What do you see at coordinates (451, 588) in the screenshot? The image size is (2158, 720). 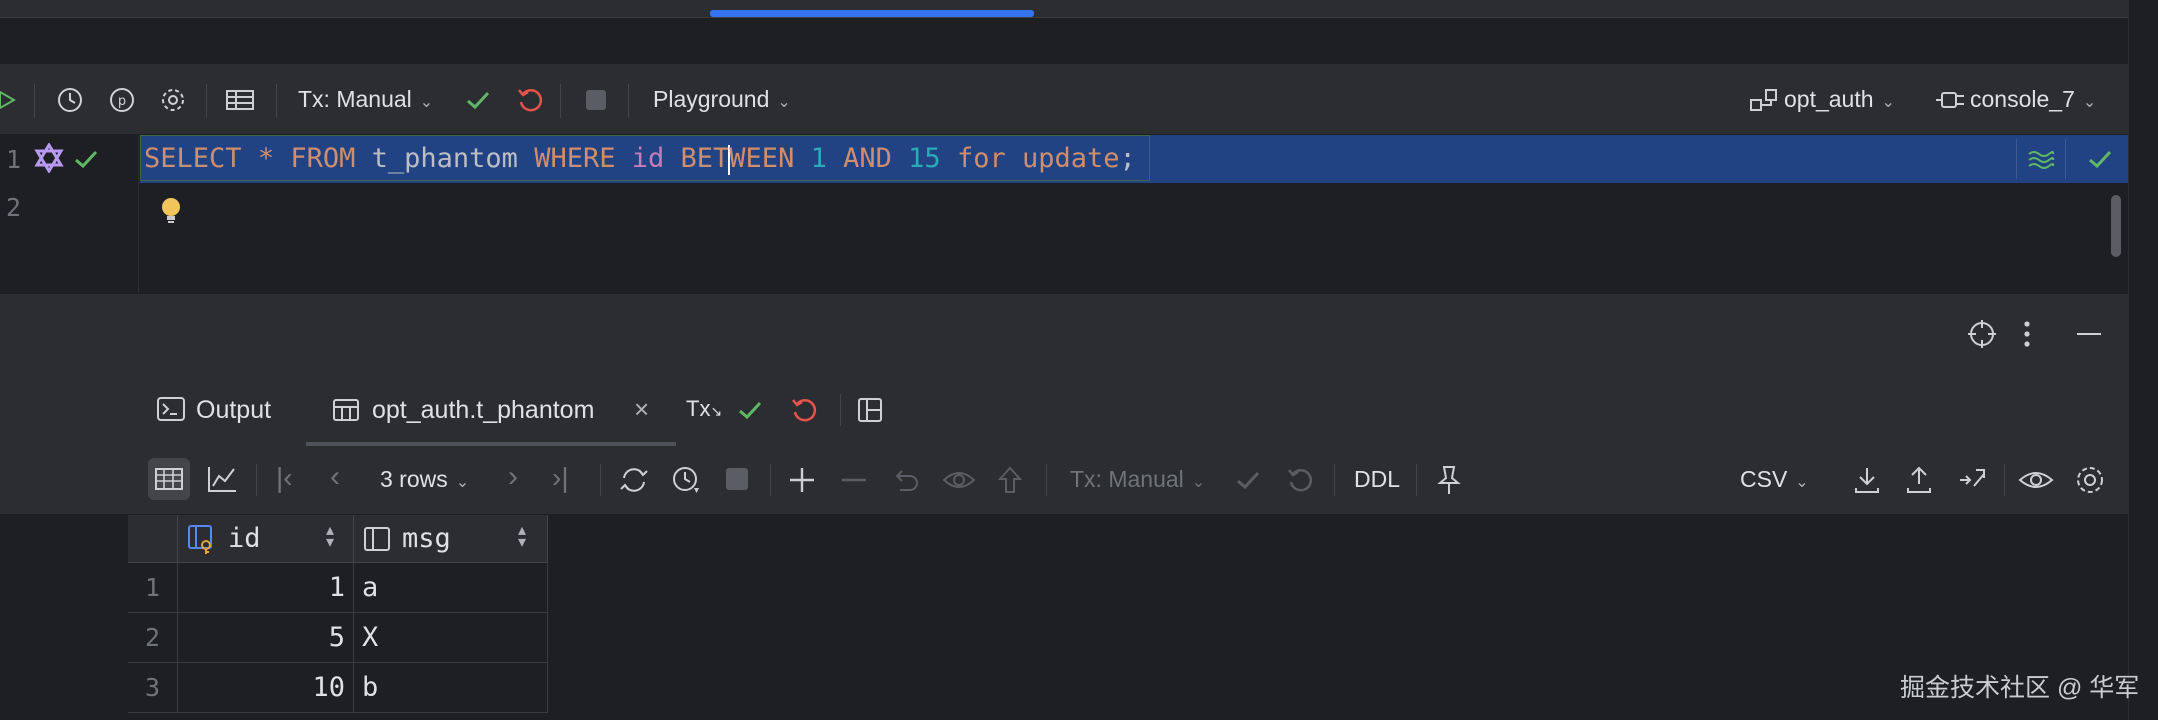 I see `cell-msg: a` at bounding box center [451, 588].